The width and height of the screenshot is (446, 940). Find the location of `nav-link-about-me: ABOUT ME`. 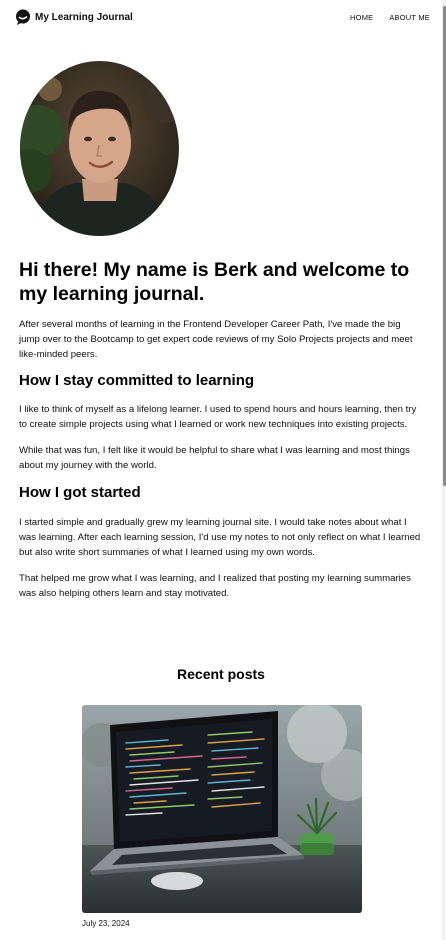

nav-link-about-me: ABOUT ME is located at coordinates (409, 17).